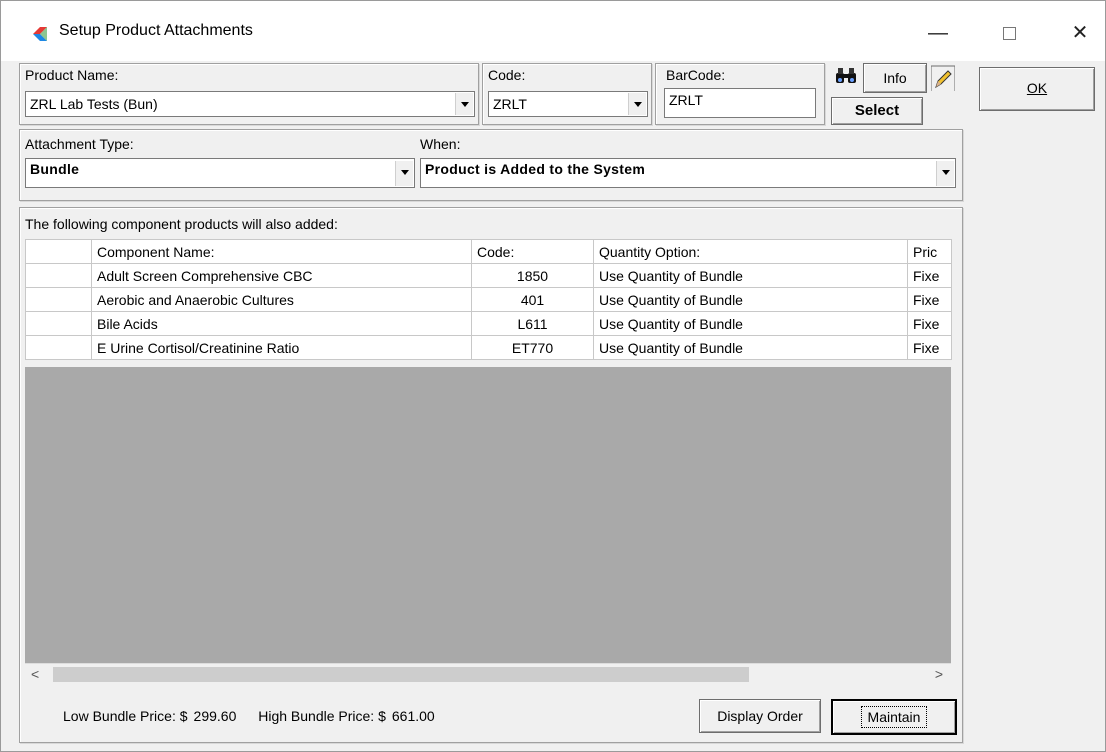  Describe the element at coordinates (281, 347) in the screenshot. I see `component-name-cell: E Urine Cortisol/Creatinine Ratio` at that location.